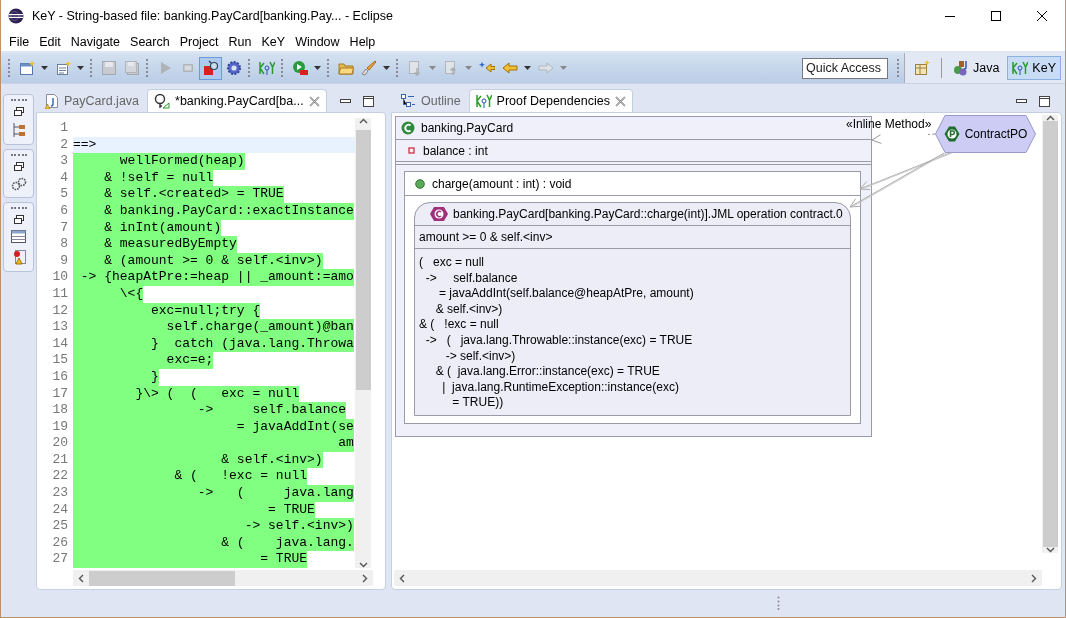 This screenshot has height=618, width=1066. I want to click on class-name: banking.PayCard, so click(467, 128).